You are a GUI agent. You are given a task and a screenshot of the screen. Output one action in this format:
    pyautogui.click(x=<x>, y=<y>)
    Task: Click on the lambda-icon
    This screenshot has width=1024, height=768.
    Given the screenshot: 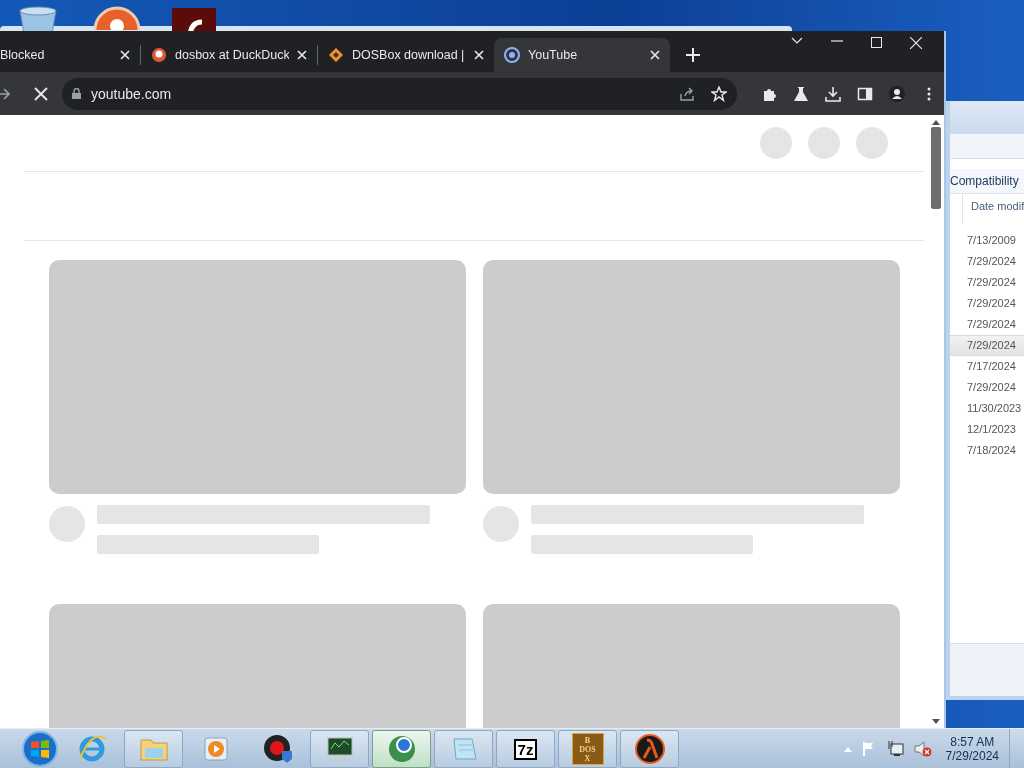 What is the action you would take?
    pyautogui.click(x=649, y=749)
    